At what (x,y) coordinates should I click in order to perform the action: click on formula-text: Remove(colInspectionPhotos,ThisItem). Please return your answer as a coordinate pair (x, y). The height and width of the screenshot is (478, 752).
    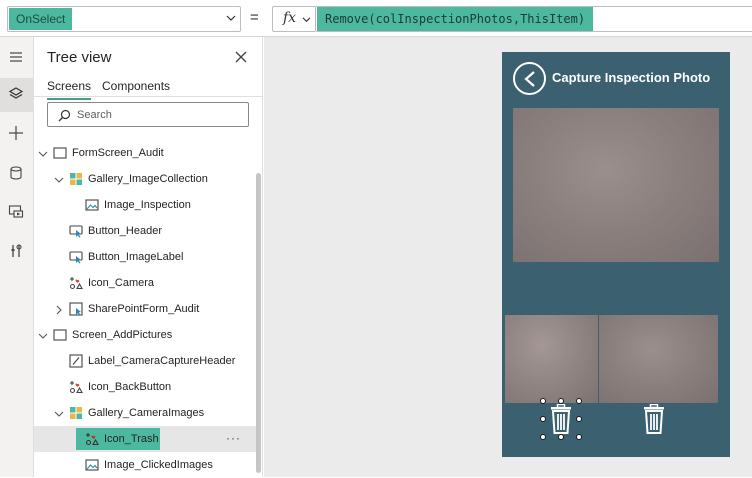
    Looking at the image, I should click on (455, 19).